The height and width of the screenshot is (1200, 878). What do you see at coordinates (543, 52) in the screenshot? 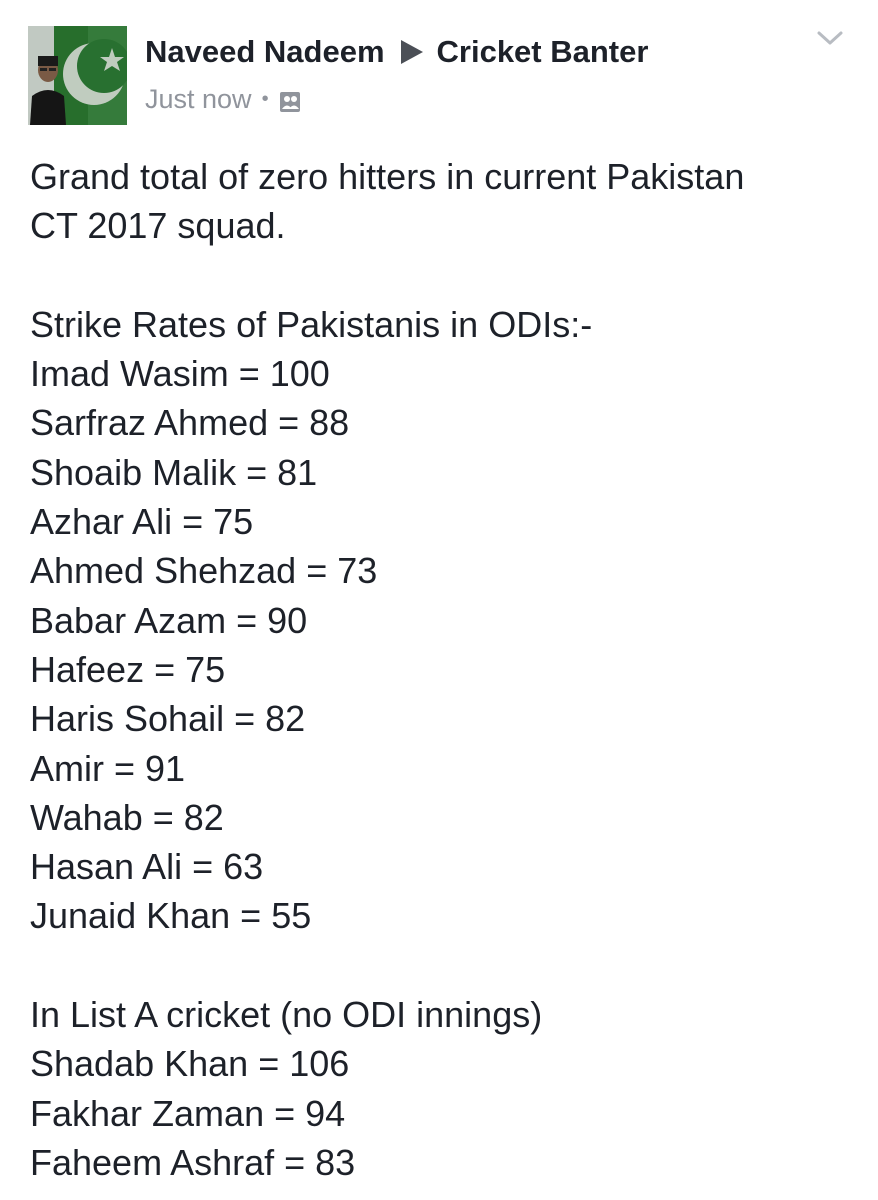
I see `group-name: Cricket Banter` at bounding box center [543, 52].